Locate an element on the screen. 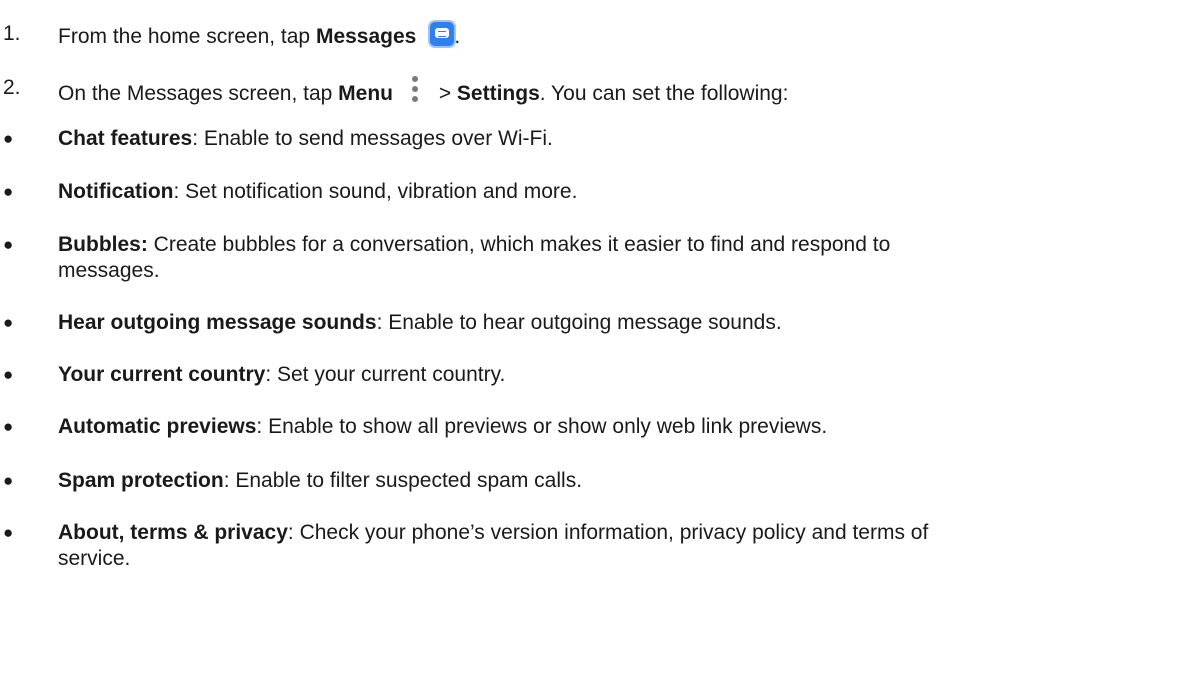 This screenshot has width=1177, height=689. setting-desc: : Set your current country. is located at coordinates (385, 374).